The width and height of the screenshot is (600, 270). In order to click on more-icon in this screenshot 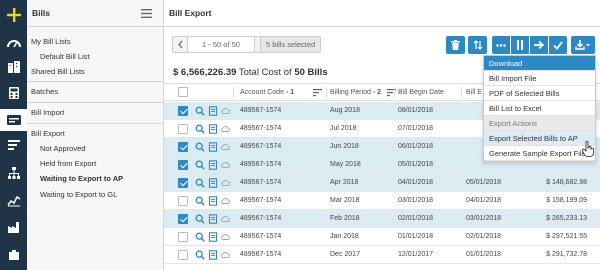, I will do `click(501, 45)`.